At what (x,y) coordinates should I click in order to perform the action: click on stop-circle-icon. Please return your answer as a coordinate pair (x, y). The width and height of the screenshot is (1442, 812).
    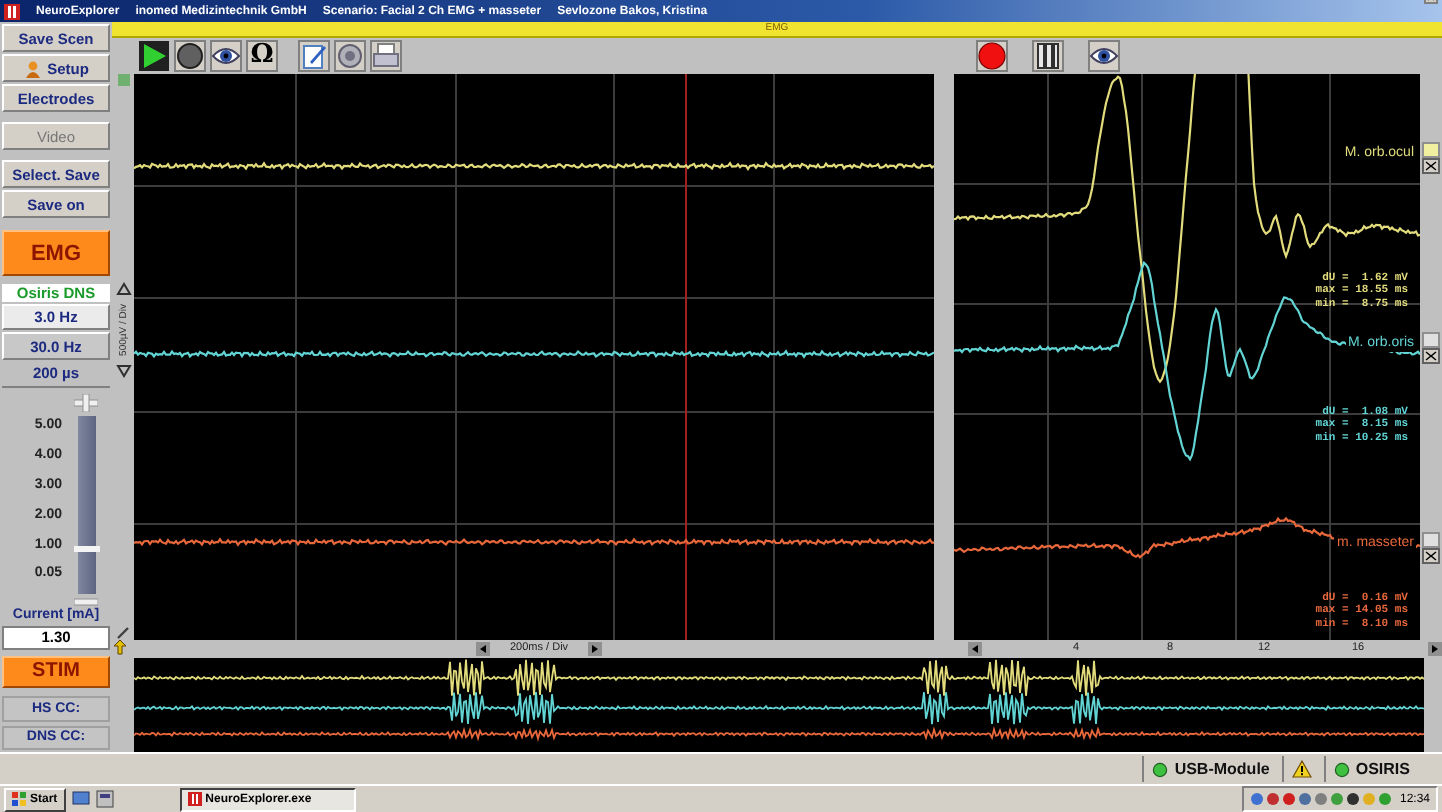
    Looking at the image, I should click on (190, 55).